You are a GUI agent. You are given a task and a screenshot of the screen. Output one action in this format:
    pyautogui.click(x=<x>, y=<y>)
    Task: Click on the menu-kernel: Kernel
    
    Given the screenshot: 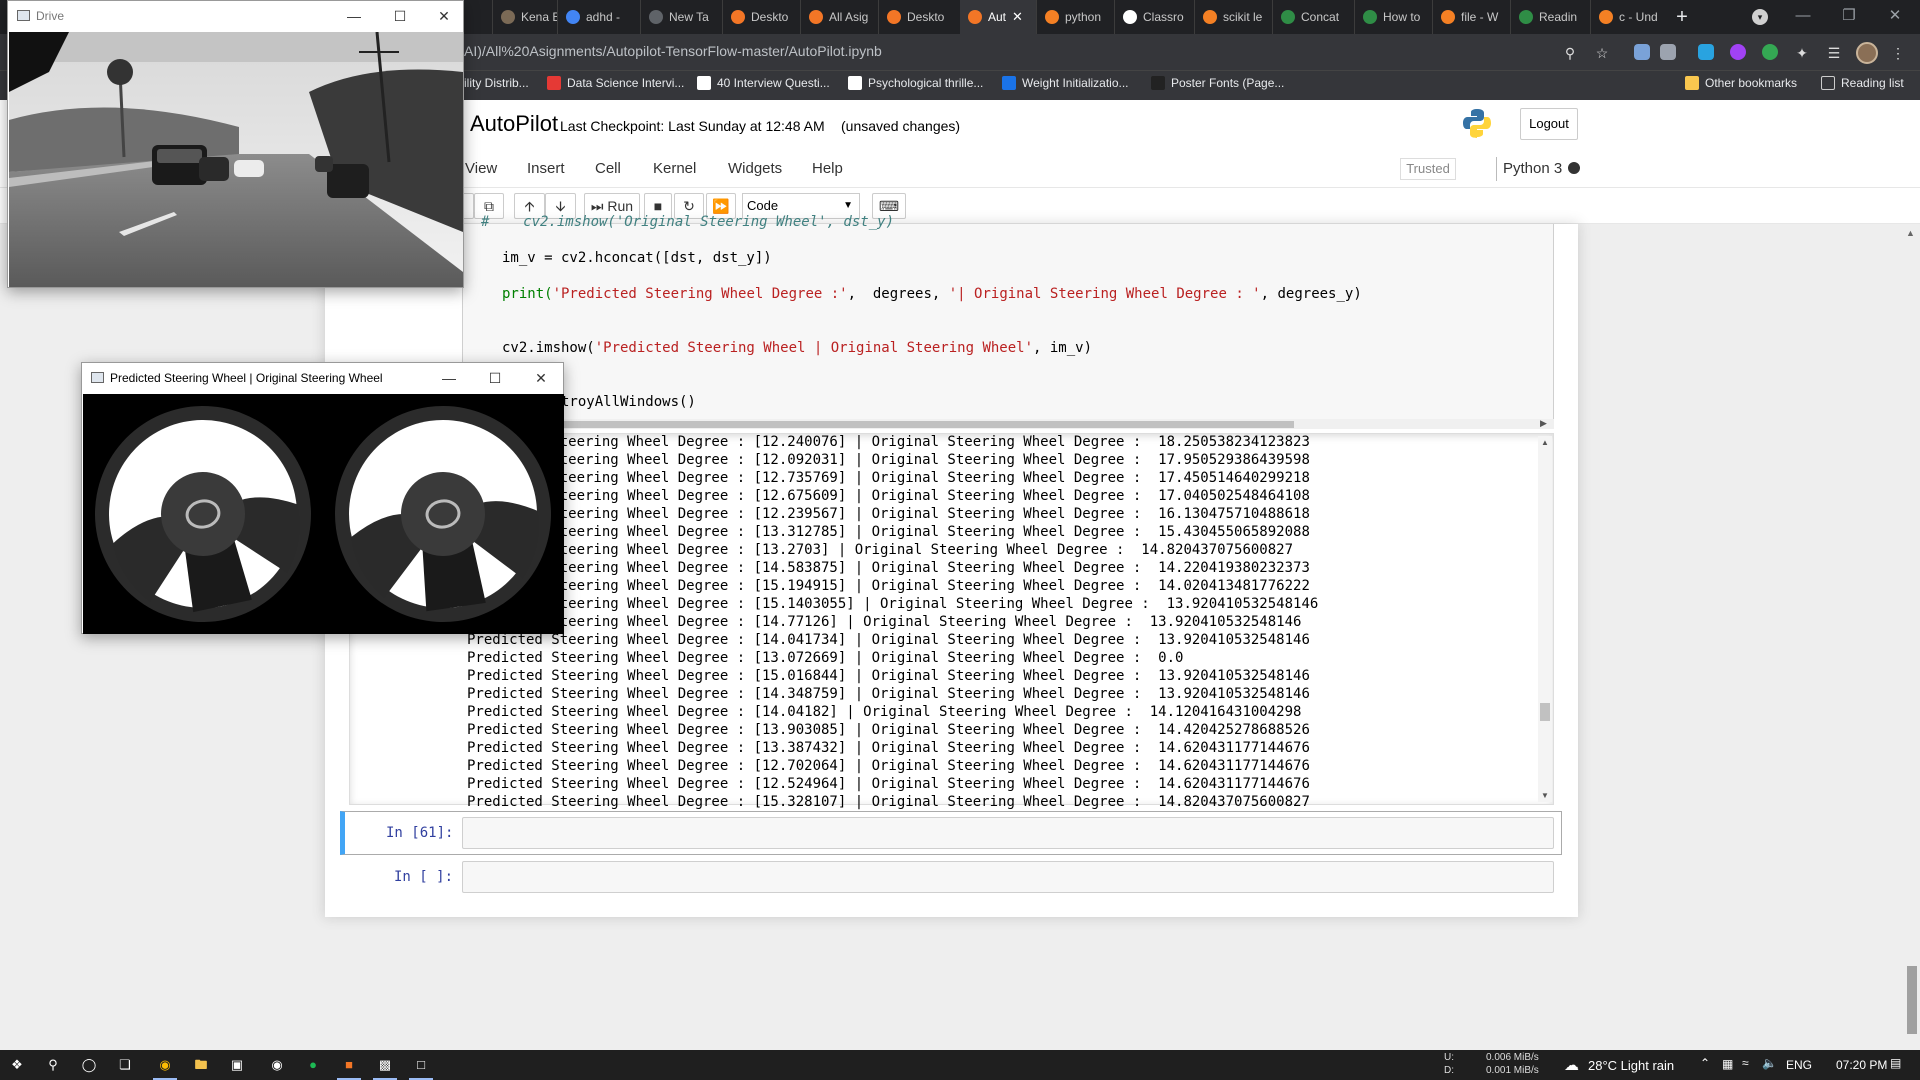 What is the action you would take?
    pyautogui.click(x=674, y=168)
    